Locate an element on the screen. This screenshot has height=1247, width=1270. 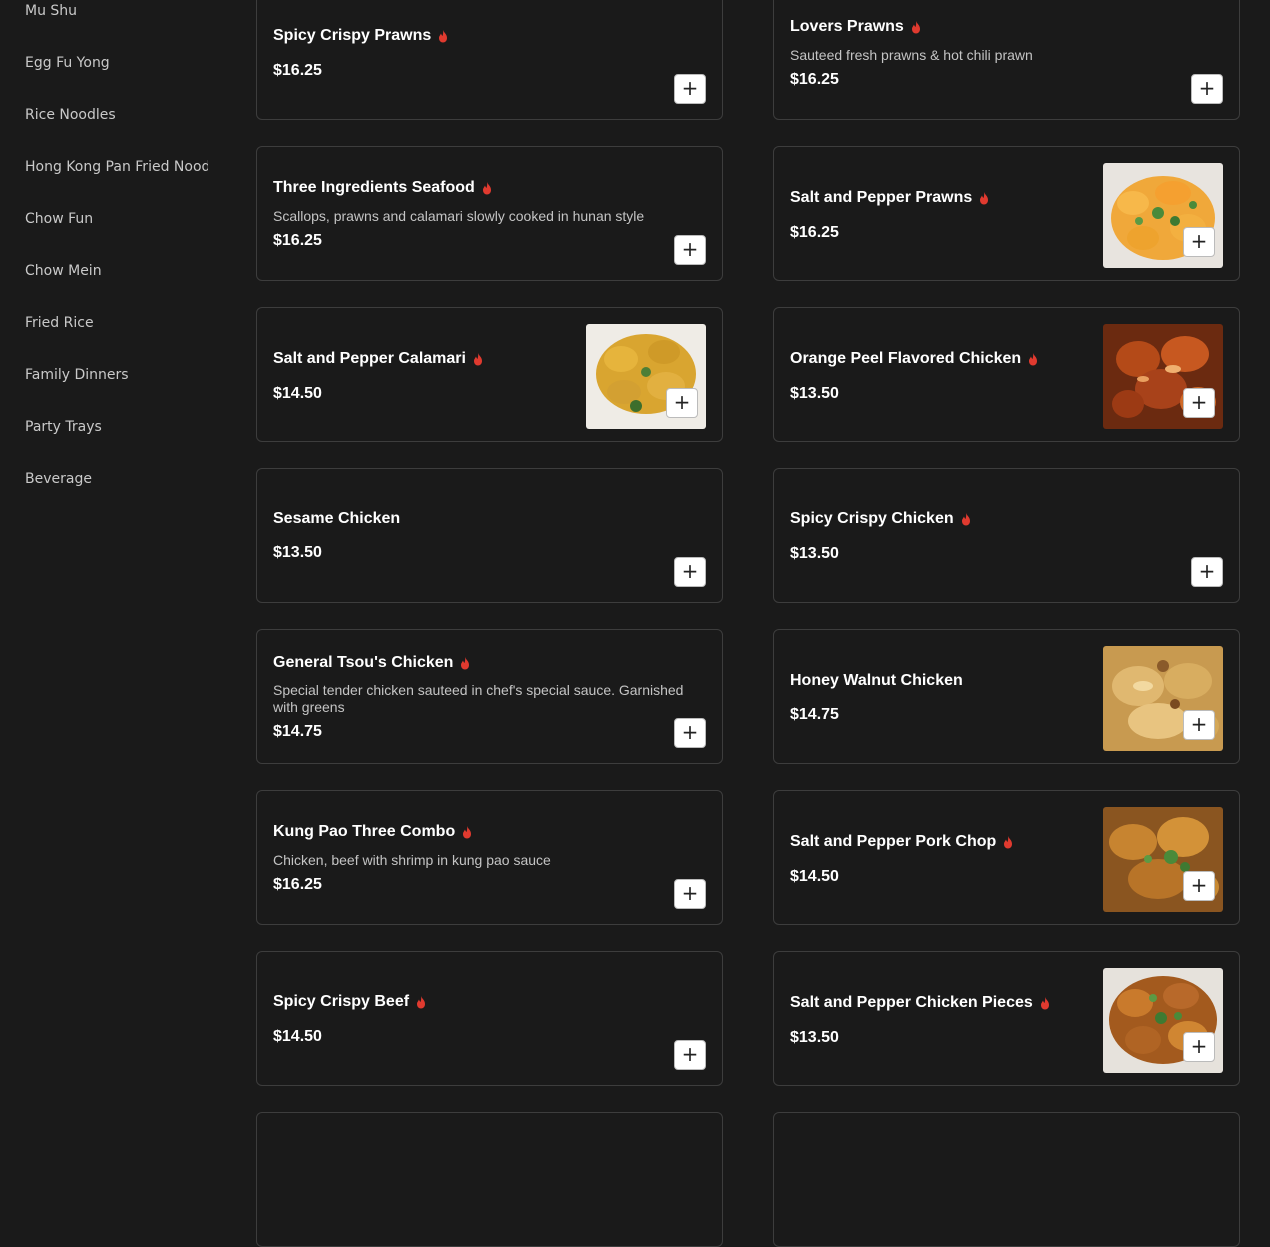
item-name: Salt and Pepper Calamari is located at coordinates (378, 359).